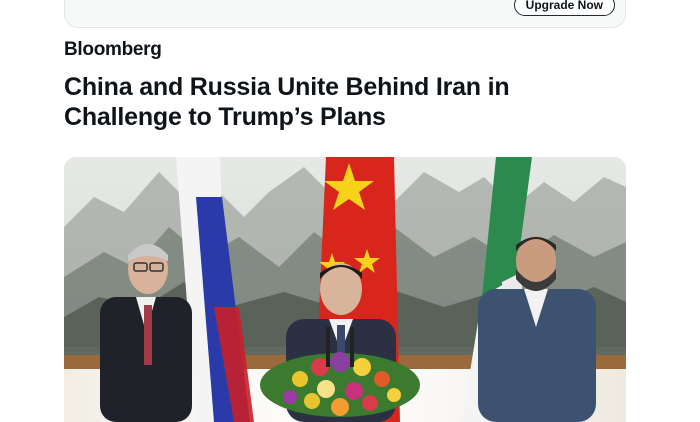 This screenshot has height=422, width=700. What do you see at coordinates (113, 50) in the screenshot?
I see `source-name: Bloomberg` at bounding box center [113, 50].